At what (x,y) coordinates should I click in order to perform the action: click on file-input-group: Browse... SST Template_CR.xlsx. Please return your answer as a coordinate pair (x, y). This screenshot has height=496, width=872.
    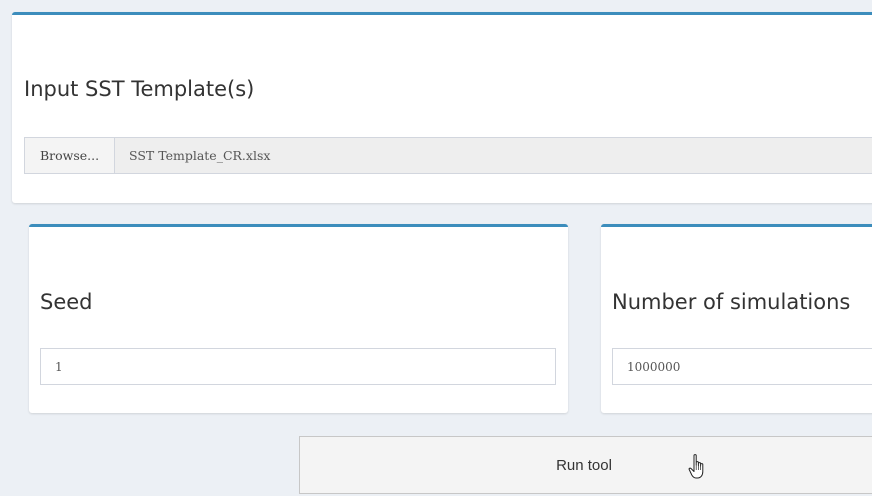
    Looking at the image, I should click on (448, 155).